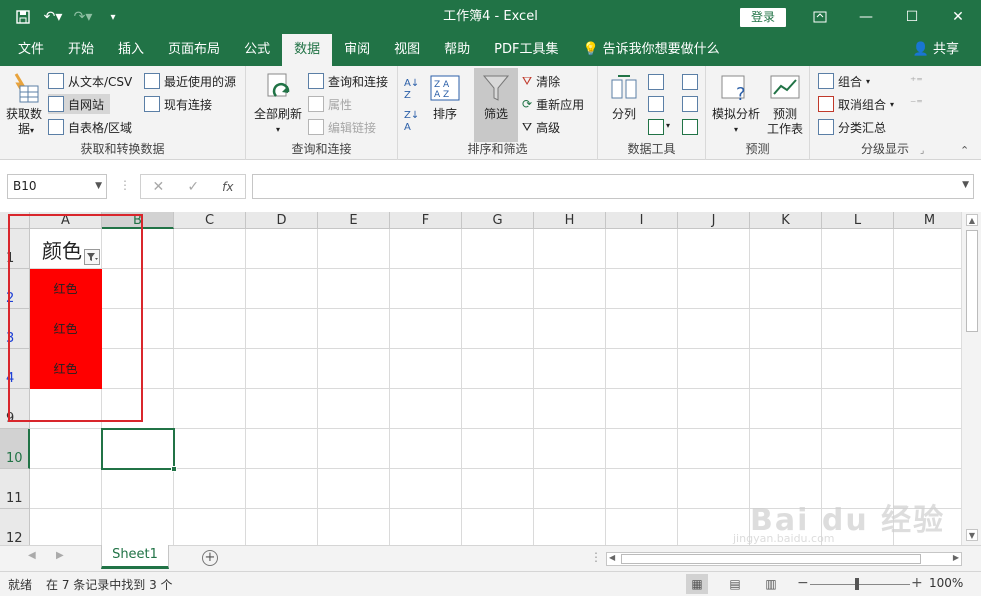 The width and height of the screenshot is (981, 596). Describe the element at coordinates (972, 535) in the screenshot. I see `scroll-down-icon: ▼` at that location.